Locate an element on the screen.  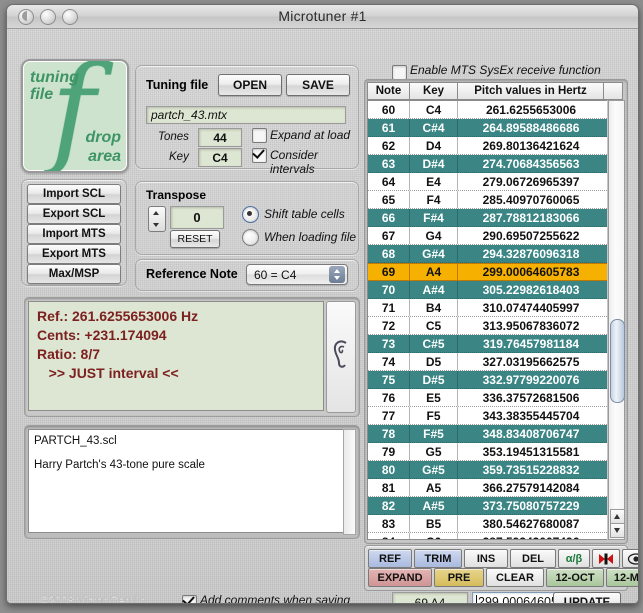
transpose-reset-button: RESET is located at coordinates (195, 239).